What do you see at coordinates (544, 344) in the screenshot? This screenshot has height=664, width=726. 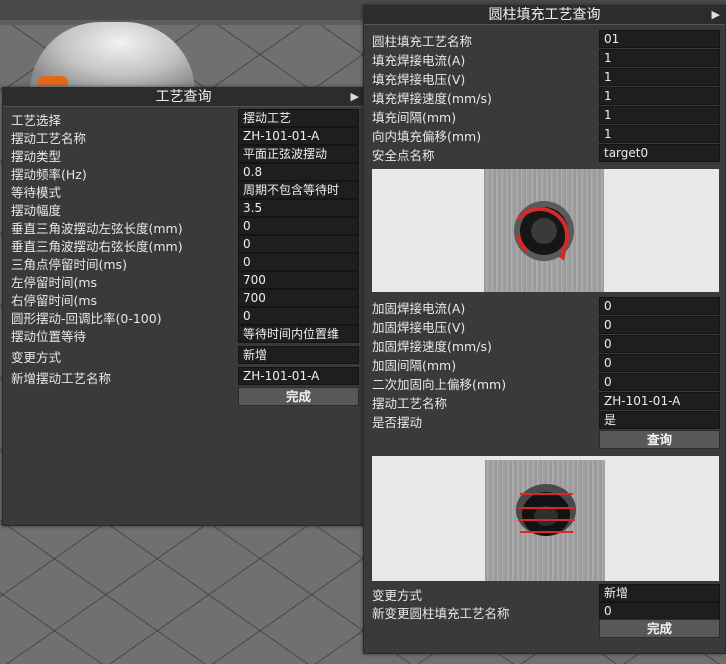 I see `form-row: 加固焊接速度(mm/s) 0` at bounding box center [544, 344].